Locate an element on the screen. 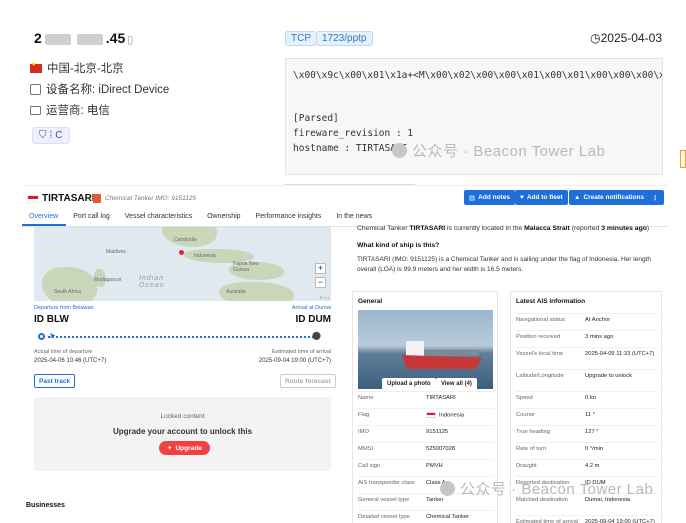 The width and height of the screenshot is (686, 523). add-notes-button: ▤ Add notes is located at coordinates (489, 197).